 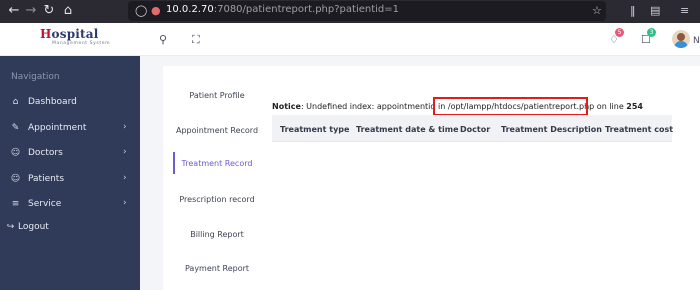 What do you see at coordinates (14, 11) in the screenshot?
I see `back-arrow-icon: ←` at bounding box center [14, 11].